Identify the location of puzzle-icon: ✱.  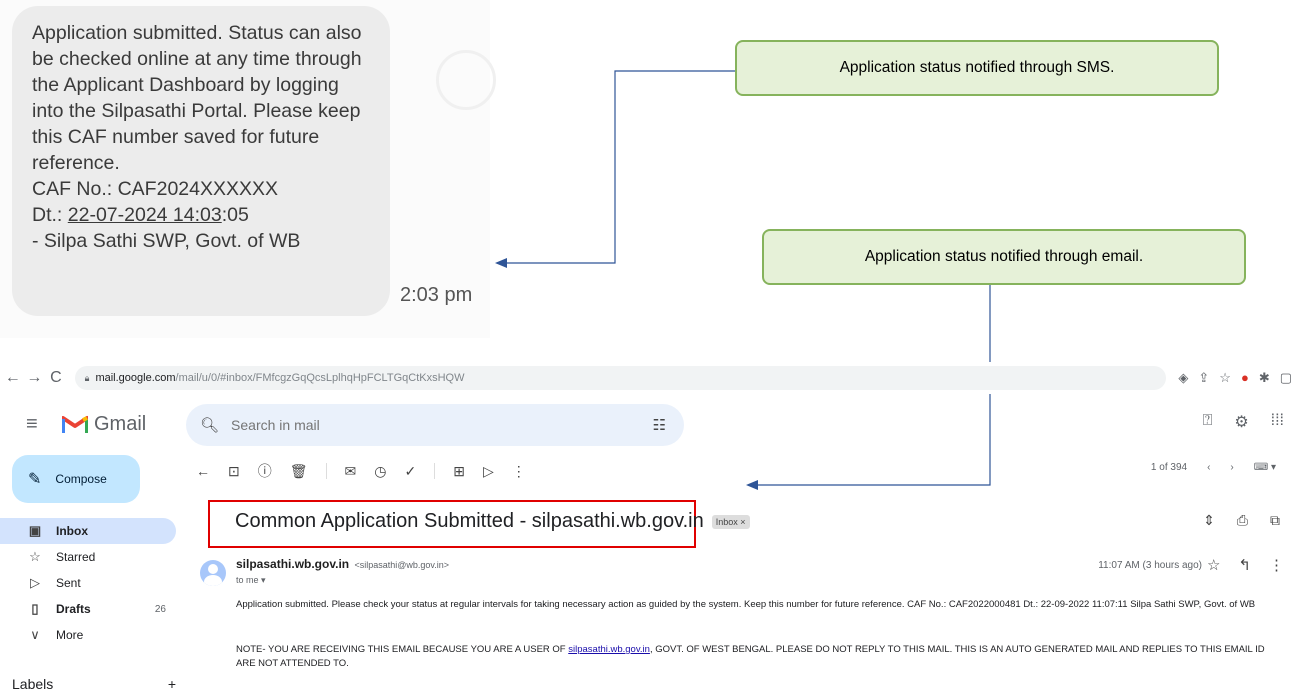
(1264, 378).